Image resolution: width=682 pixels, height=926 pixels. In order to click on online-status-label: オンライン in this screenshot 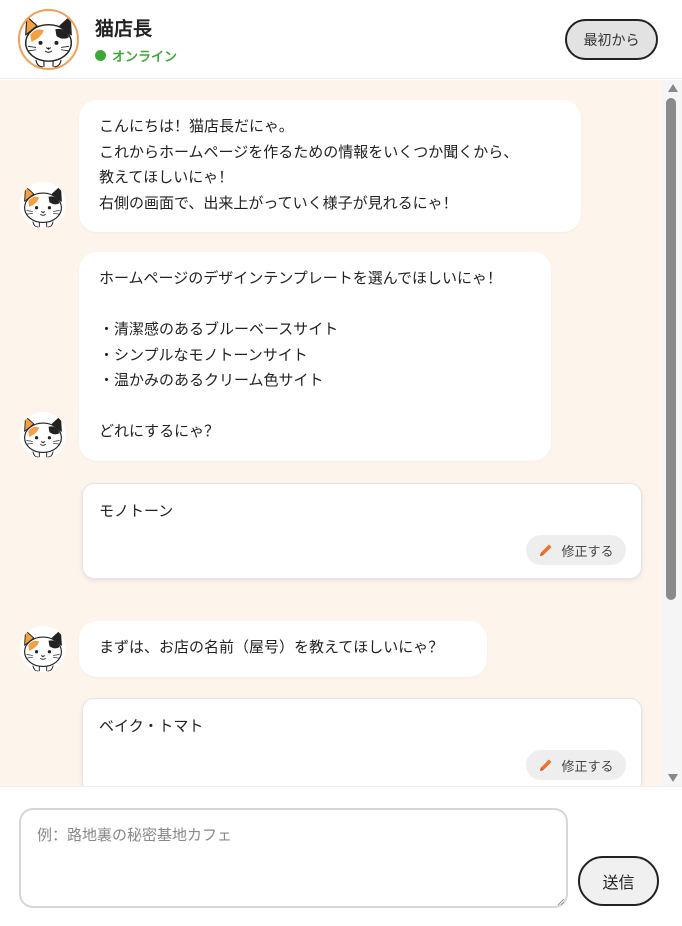, I will do `click(145, 57)`.